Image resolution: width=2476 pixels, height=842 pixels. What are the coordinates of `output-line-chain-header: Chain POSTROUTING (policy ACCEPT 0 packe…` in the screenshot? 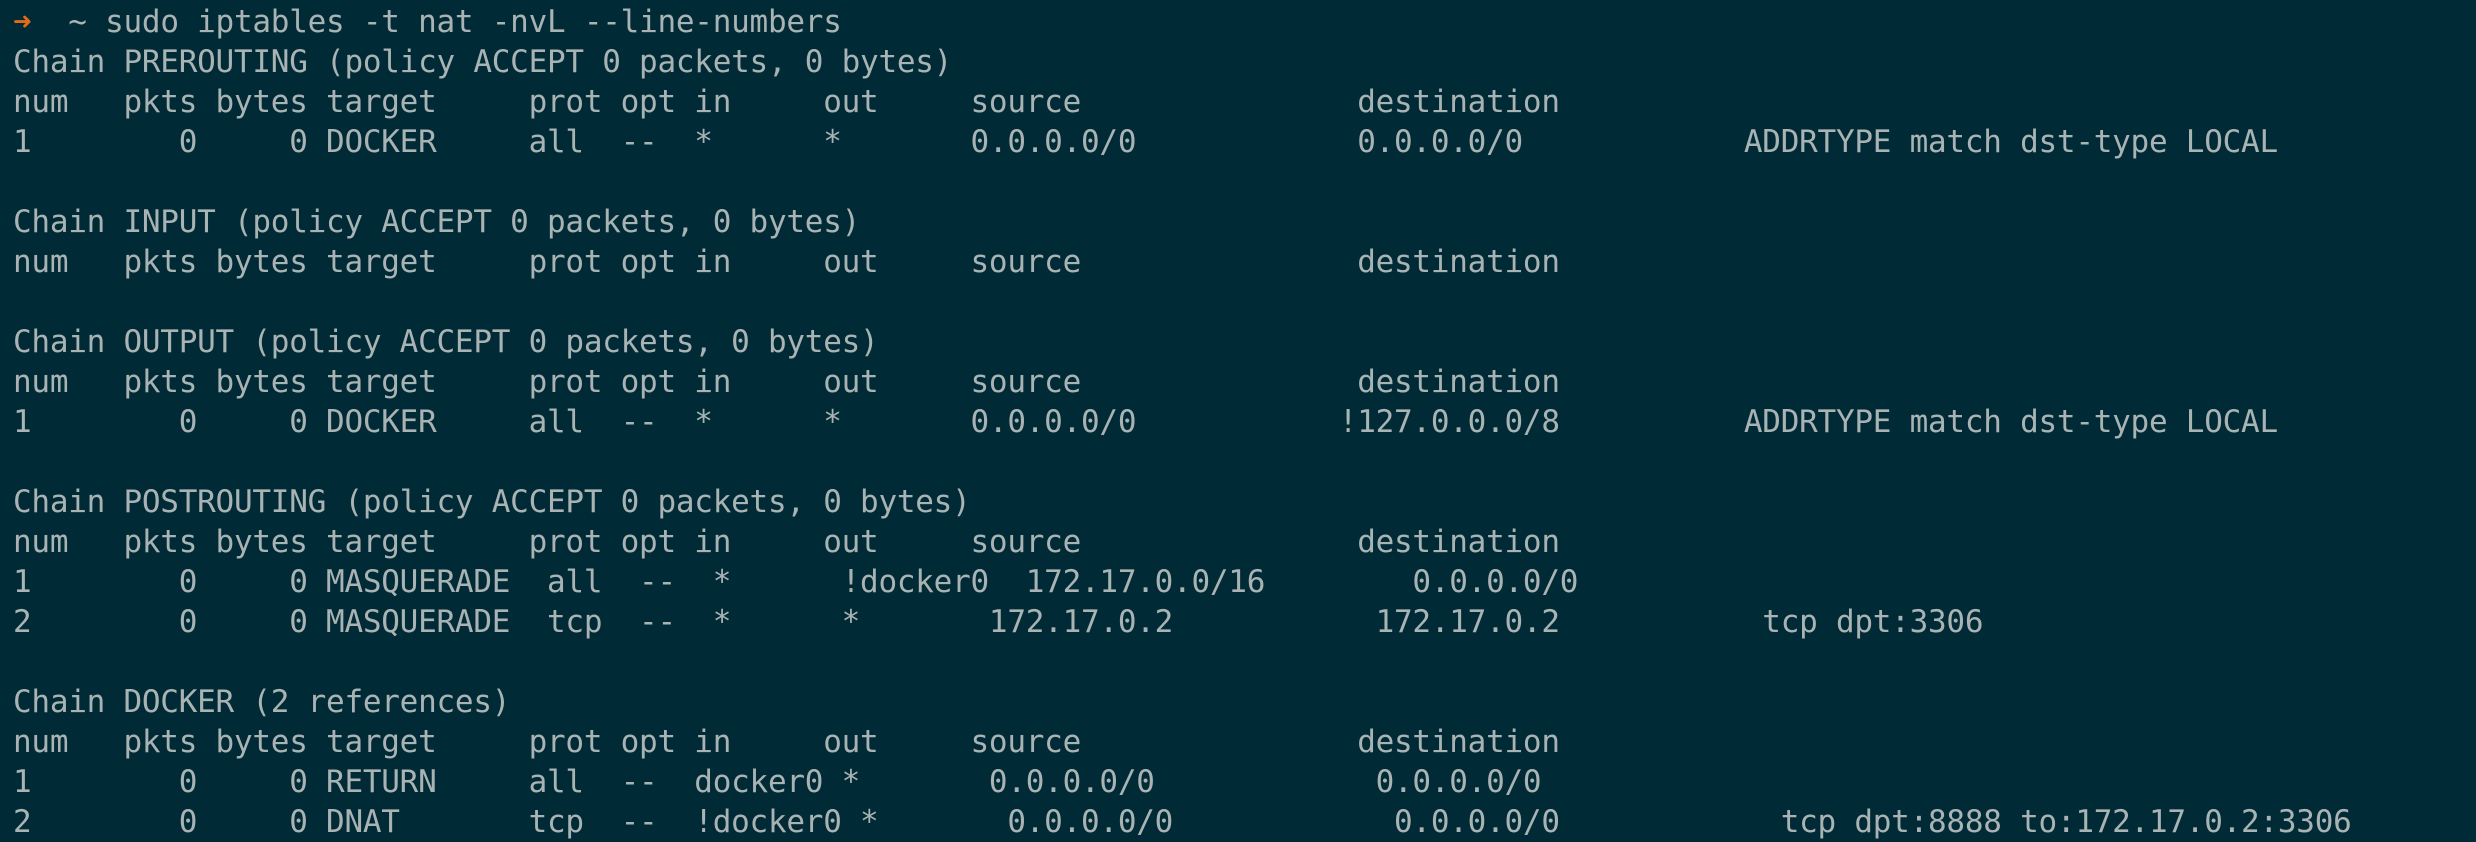 It's located at (492, 502).